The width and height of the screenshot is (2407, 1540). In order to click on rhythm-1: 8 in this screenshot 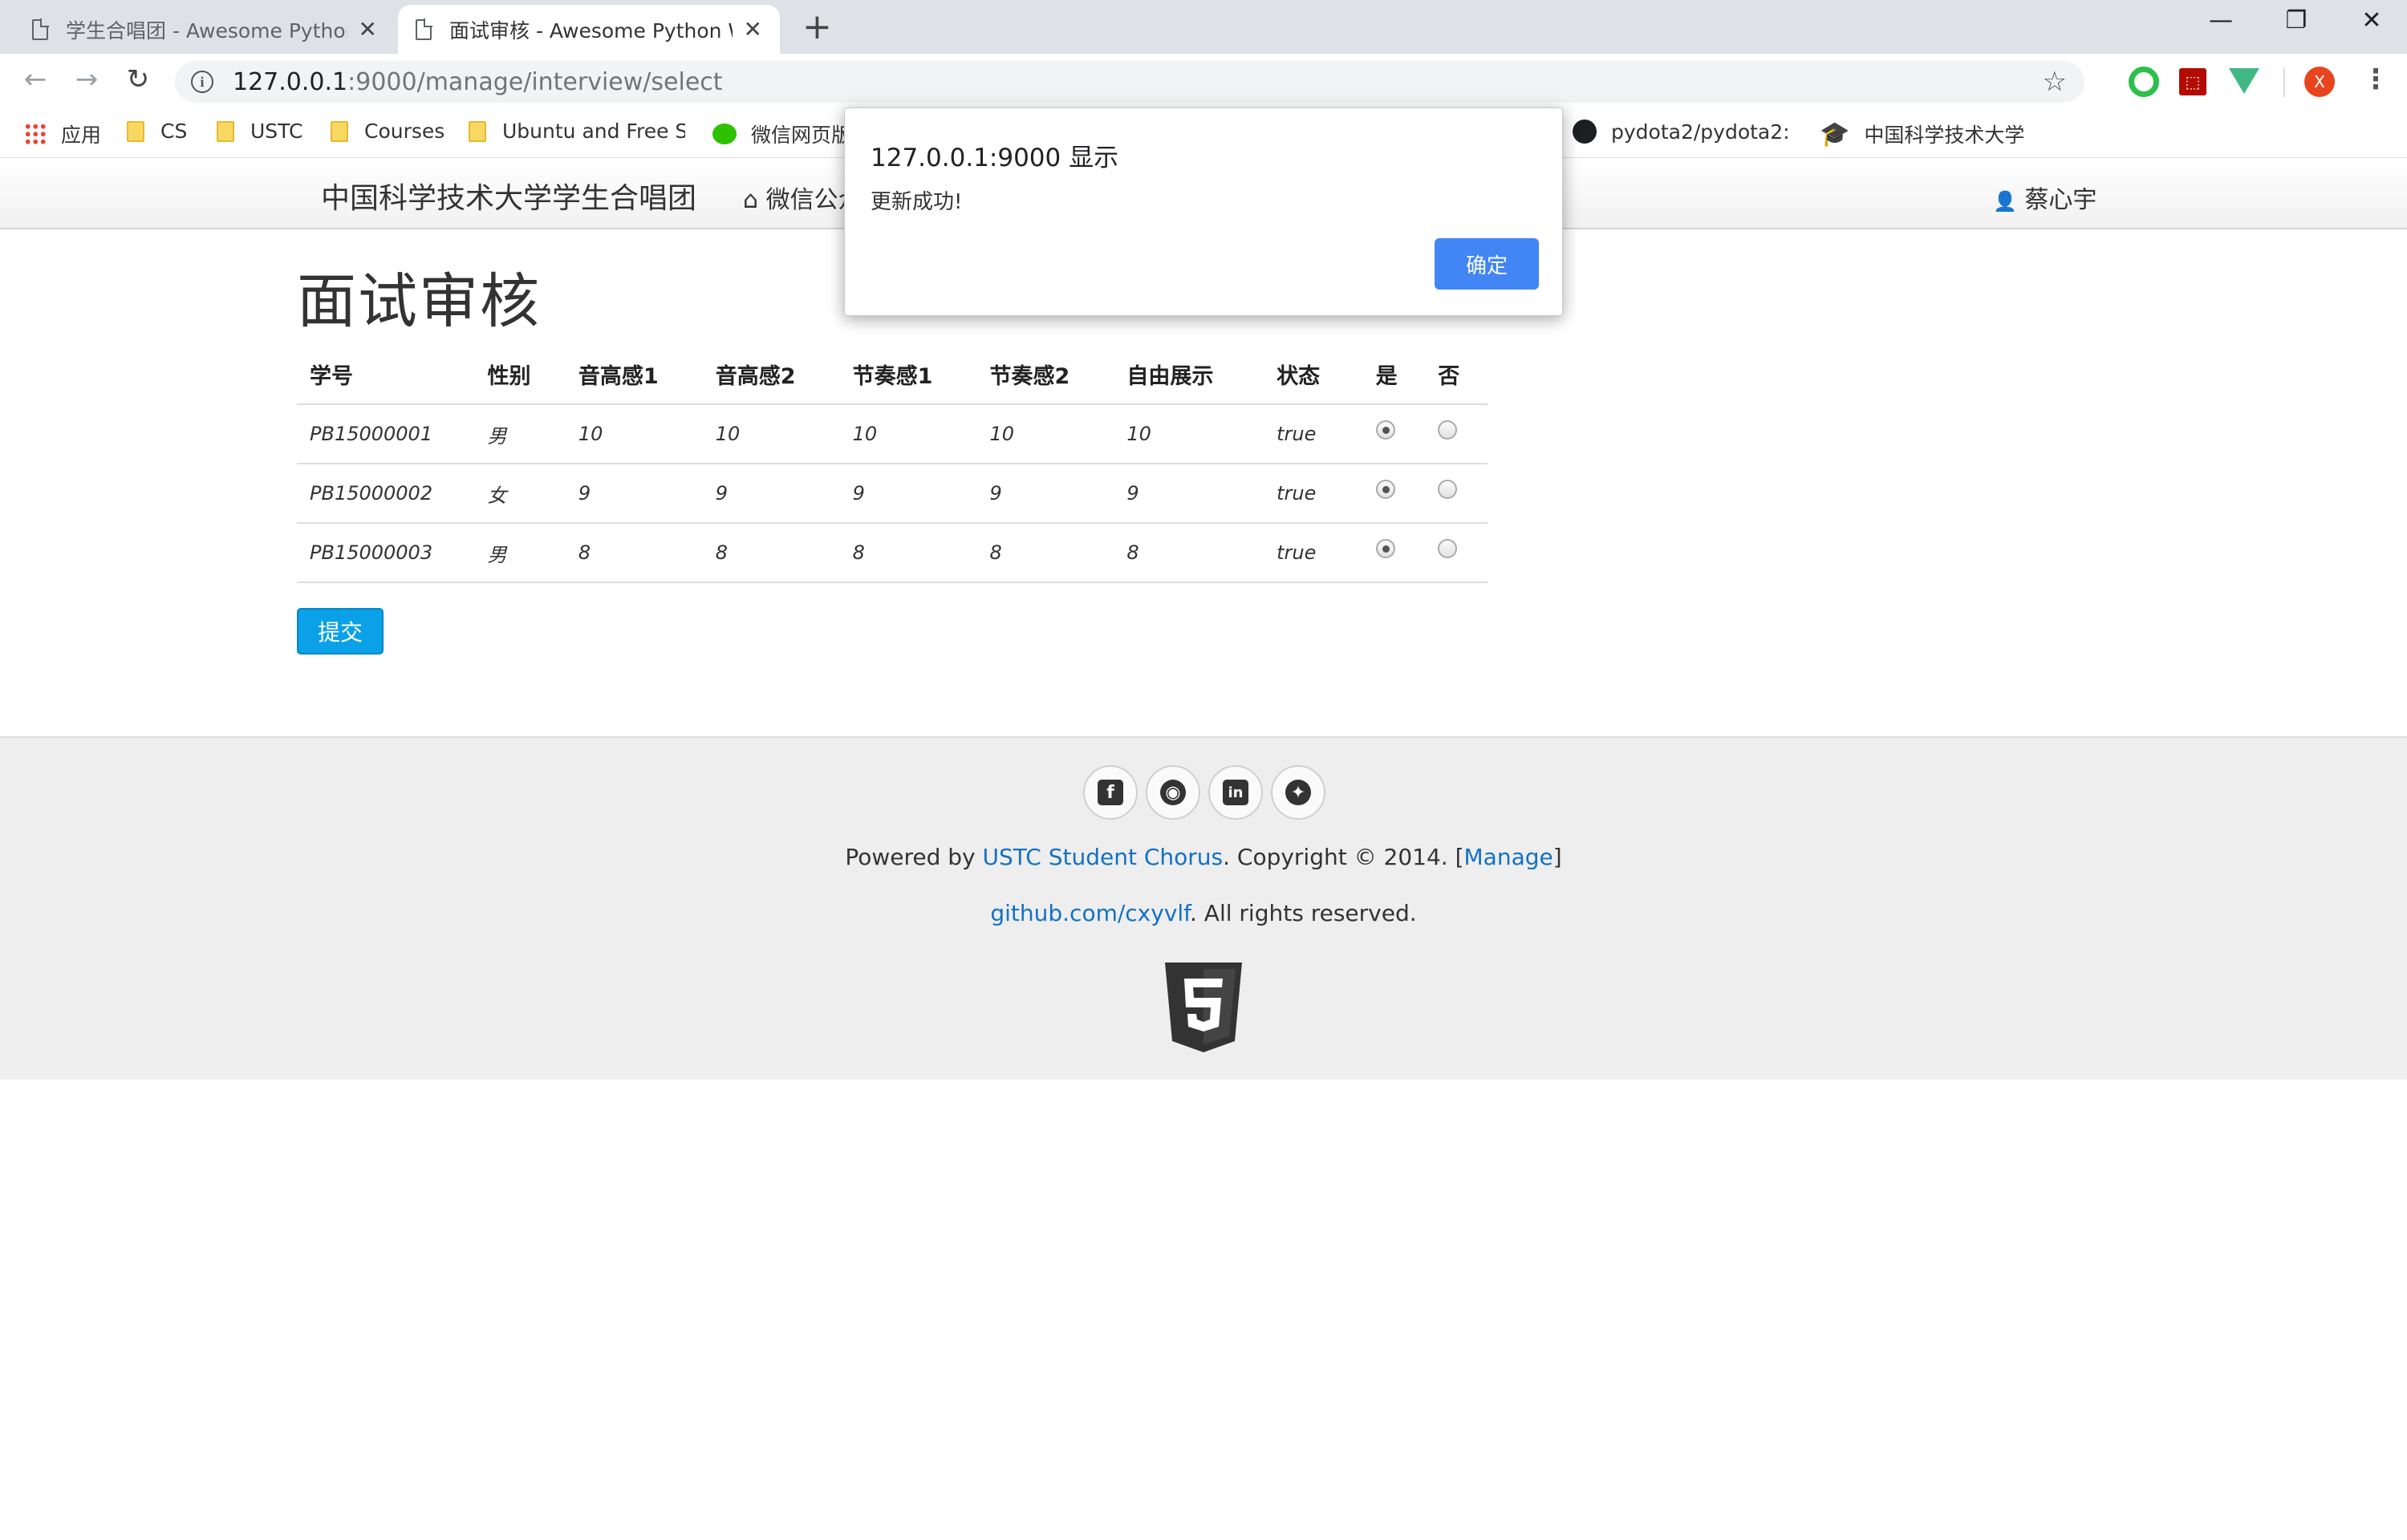, I will do `click(908, 553)`.